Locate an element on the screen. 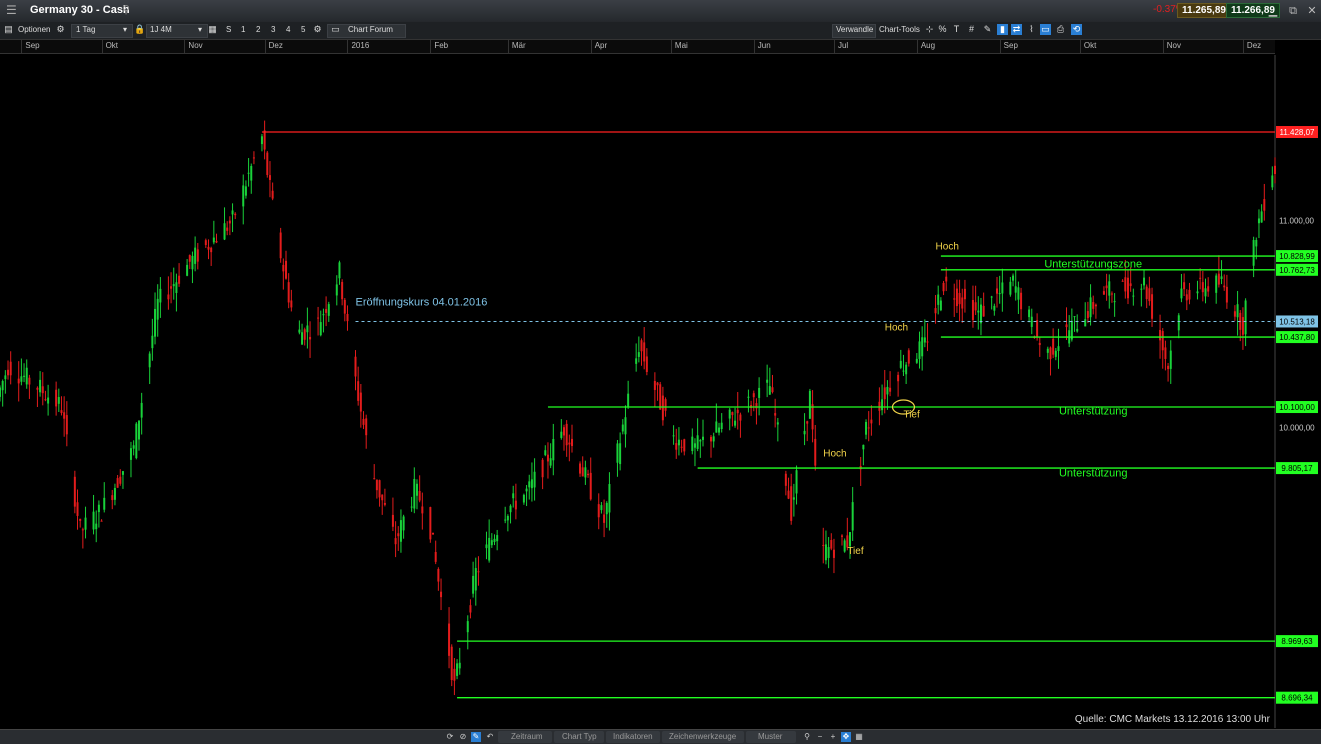  sell-price-button: 11.265,89 is located at coordinates (1204, 10).